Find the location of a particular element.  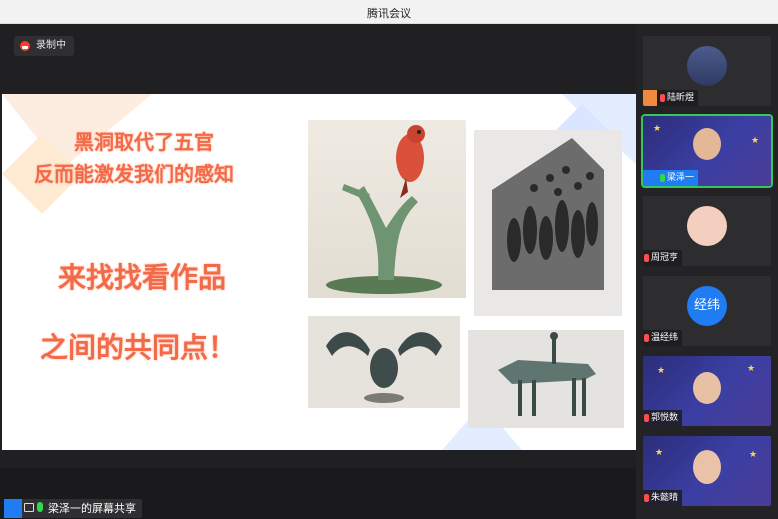

antler-sculpture-image is located at coordinates (384, 367).